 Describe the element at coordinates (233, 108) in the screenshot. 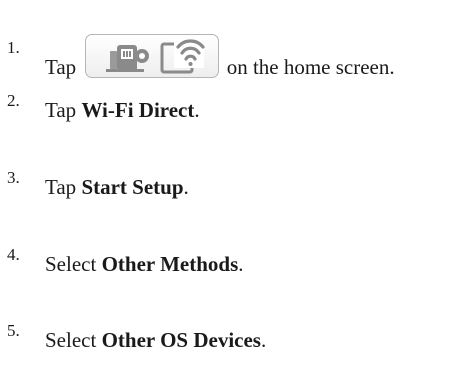

I see `step-2: 2. Tap Wi-Fi Direct.` at that location.